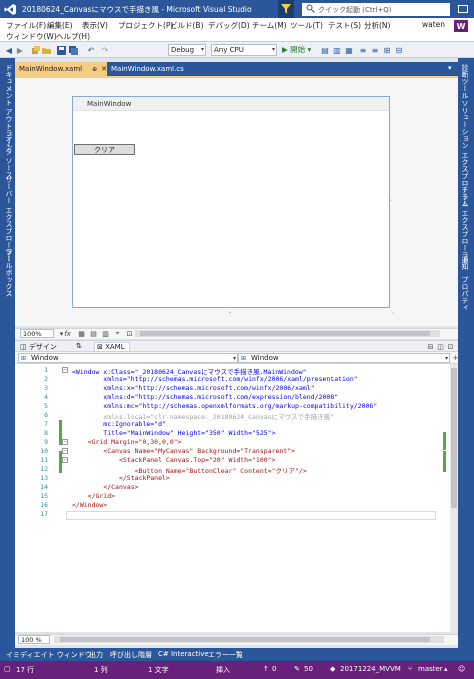 This screenshot has width=474, height=679. I want to click on code-line: mc:Ignorable="d", so click(119, 424).